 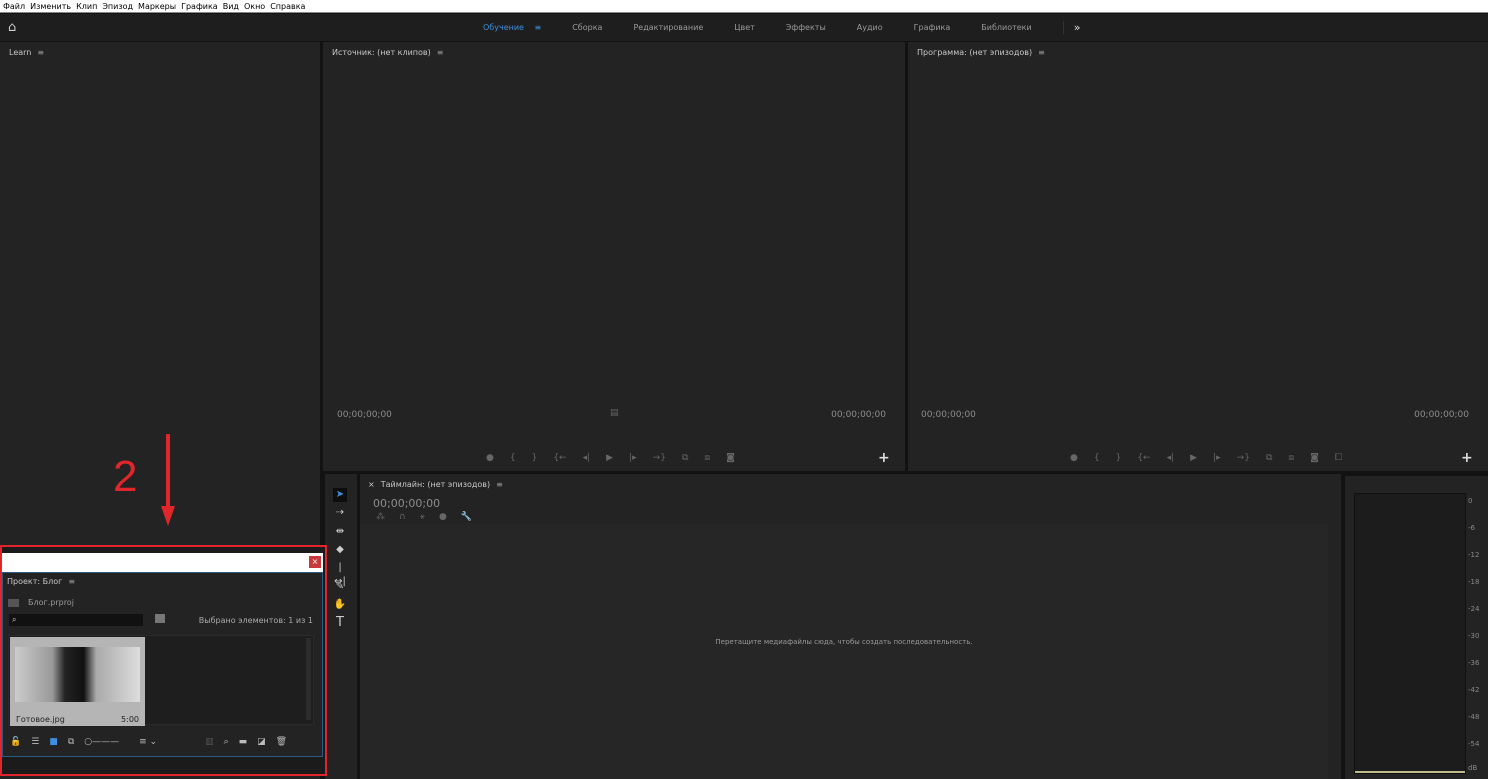 What do you see at coordinates (340, 550) in the screenshot?
I see `razor-tool-icon: ◆` at bounding box center [340, 550].